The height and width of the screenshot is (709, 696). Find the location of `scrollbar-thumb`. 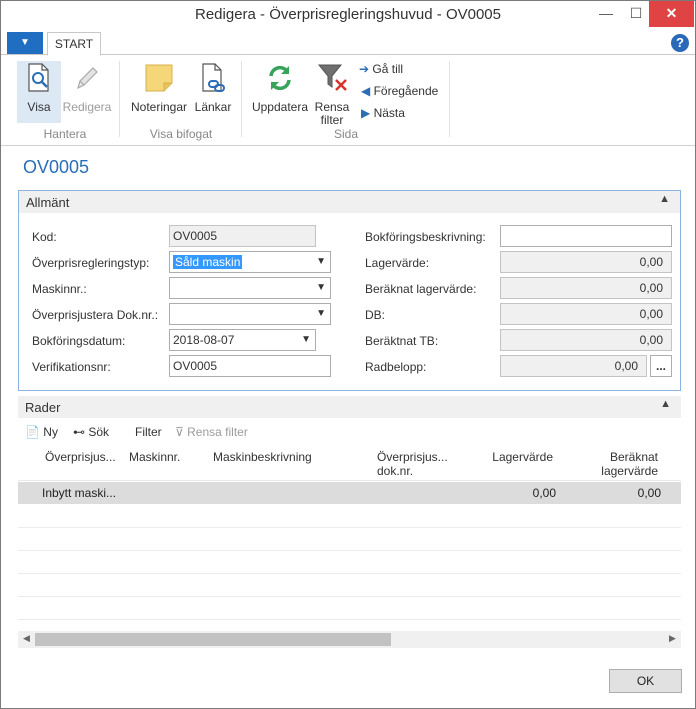

scrollbar-thumb is located at coordinates (213, 639).